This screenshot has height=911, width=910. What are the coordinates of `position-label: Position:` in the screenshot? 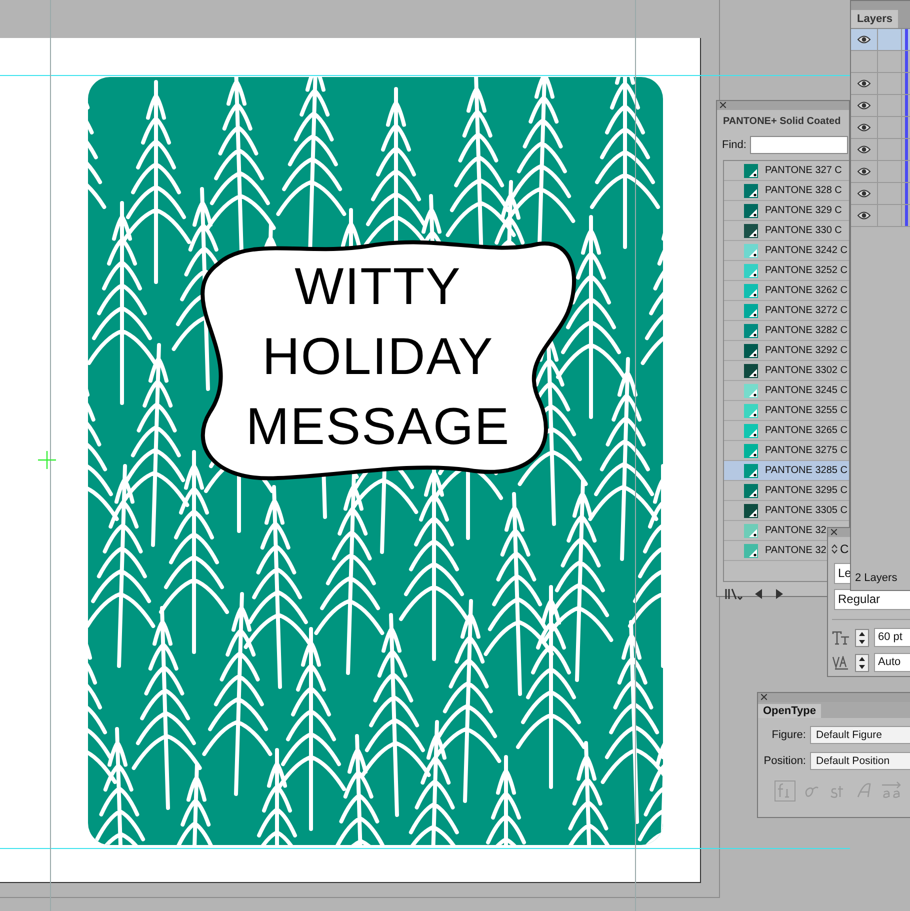 It's located at (784, 761).